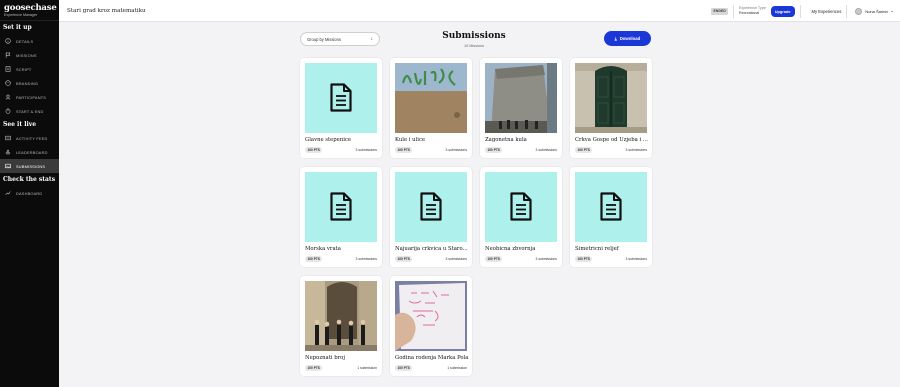 This screenshot has width=900, height=387. I want to click on mission-title: Kule i ulice, so click(410, 140).